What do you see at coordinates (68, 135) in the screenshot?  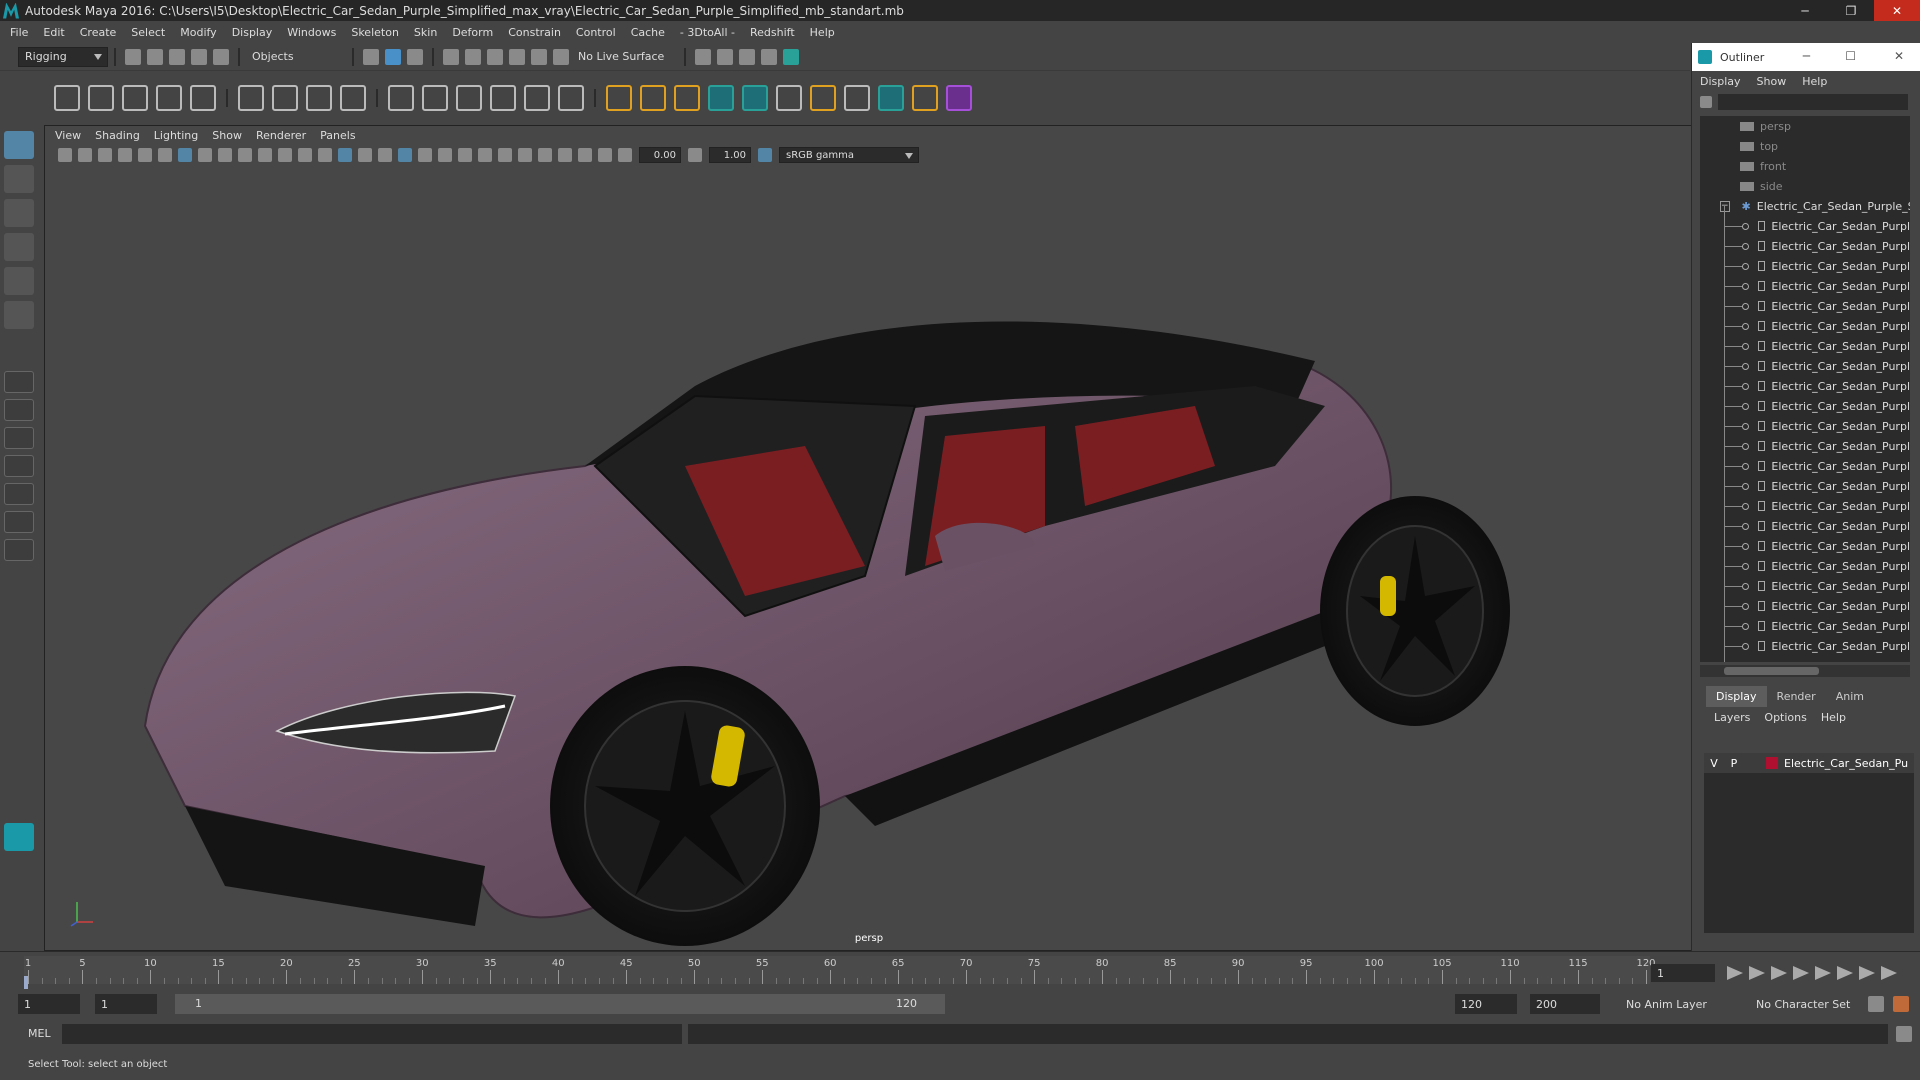 I see `vp-menu-view: View` at bounding box center [68, 135].